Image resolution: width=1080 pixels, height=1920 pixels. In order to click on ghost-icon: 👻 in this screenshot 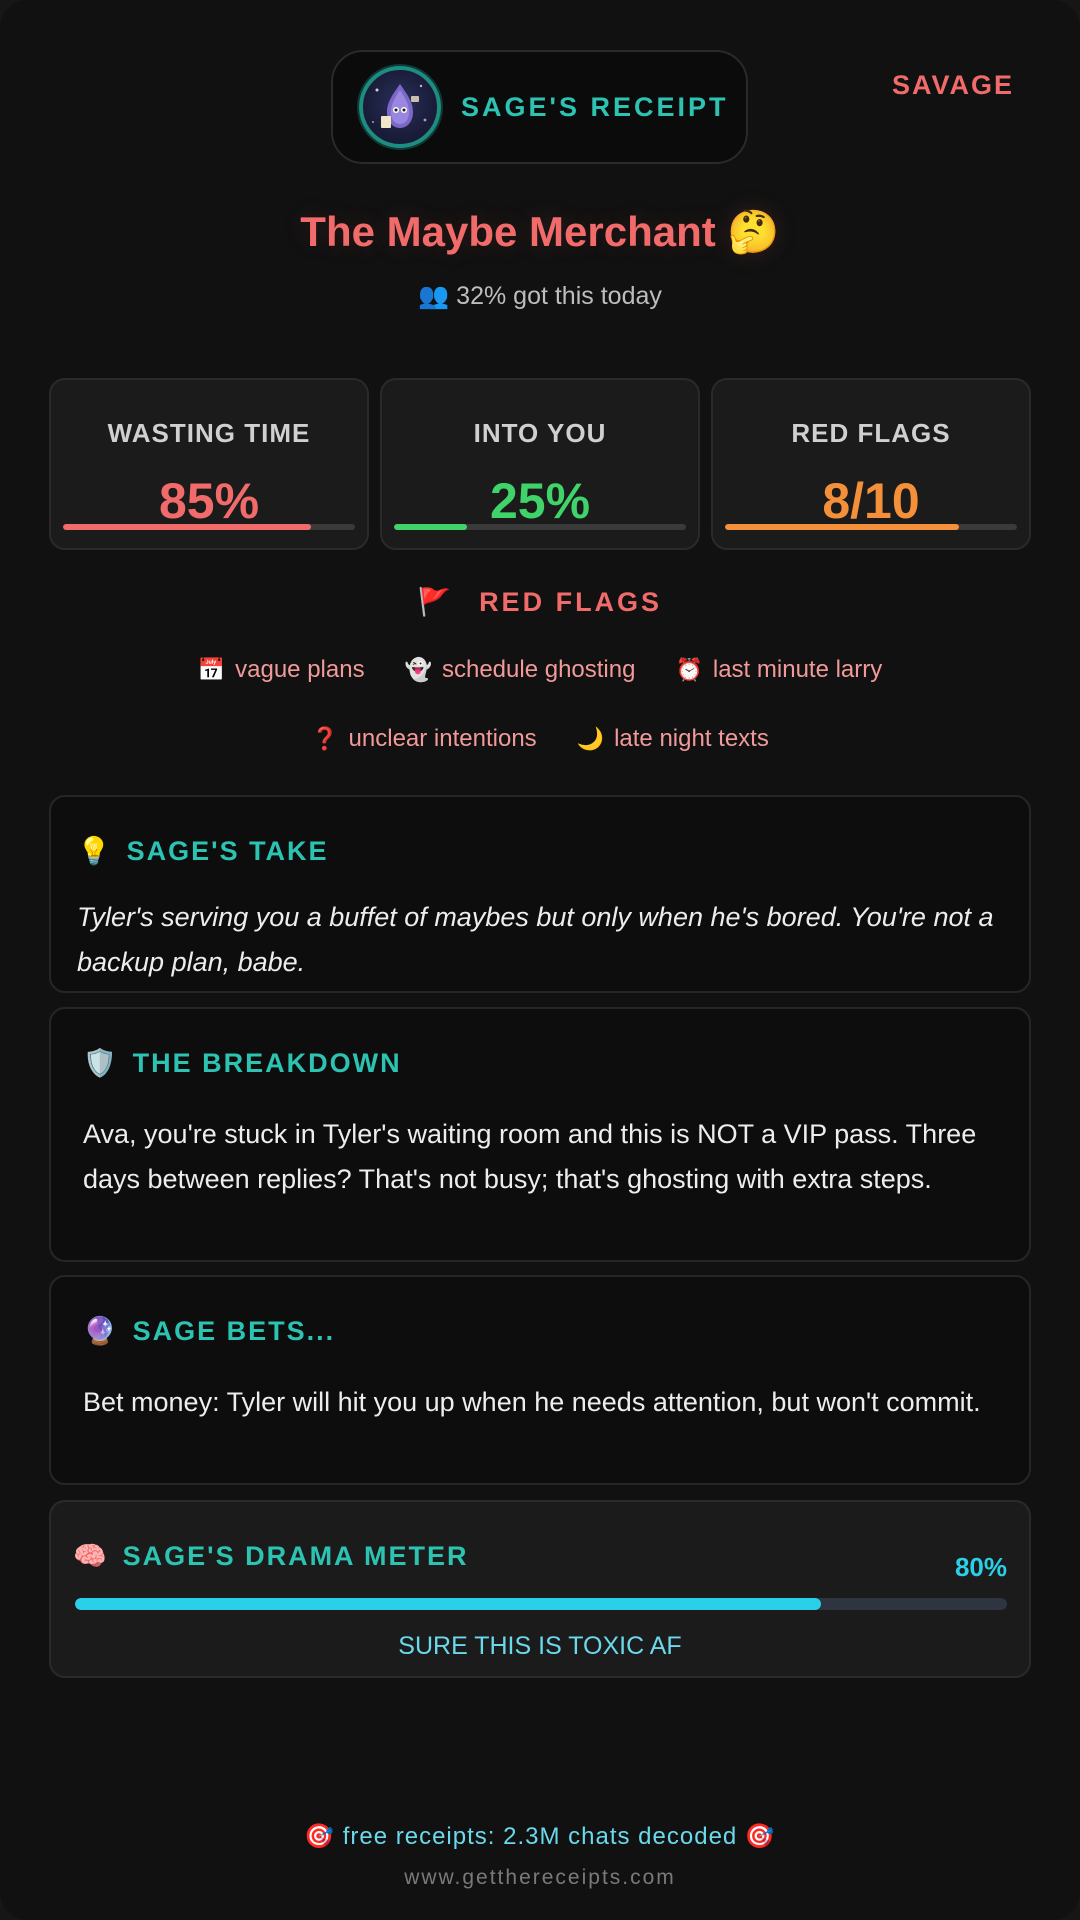, I will do `click(418, 669)`.